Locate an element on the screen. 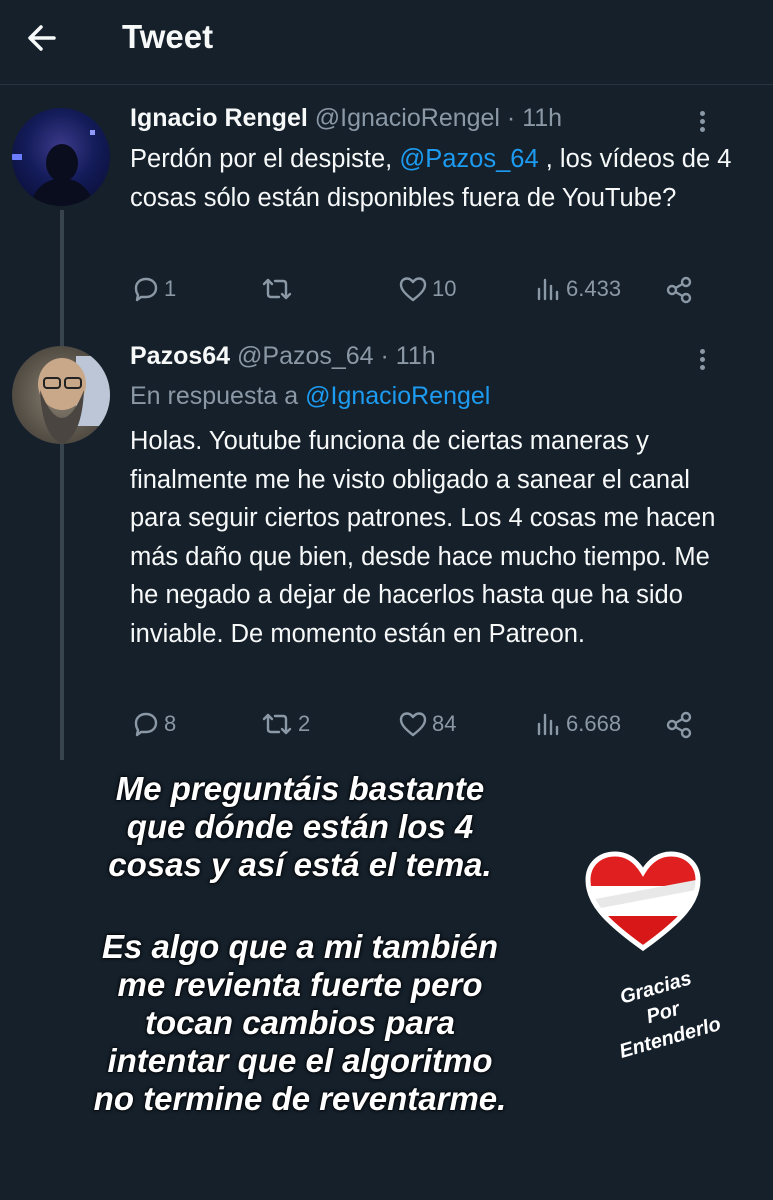 This screenshot has width=773, height=1200. overlay-line: me revienta fuerte pero is located at coordinates (300, 984).